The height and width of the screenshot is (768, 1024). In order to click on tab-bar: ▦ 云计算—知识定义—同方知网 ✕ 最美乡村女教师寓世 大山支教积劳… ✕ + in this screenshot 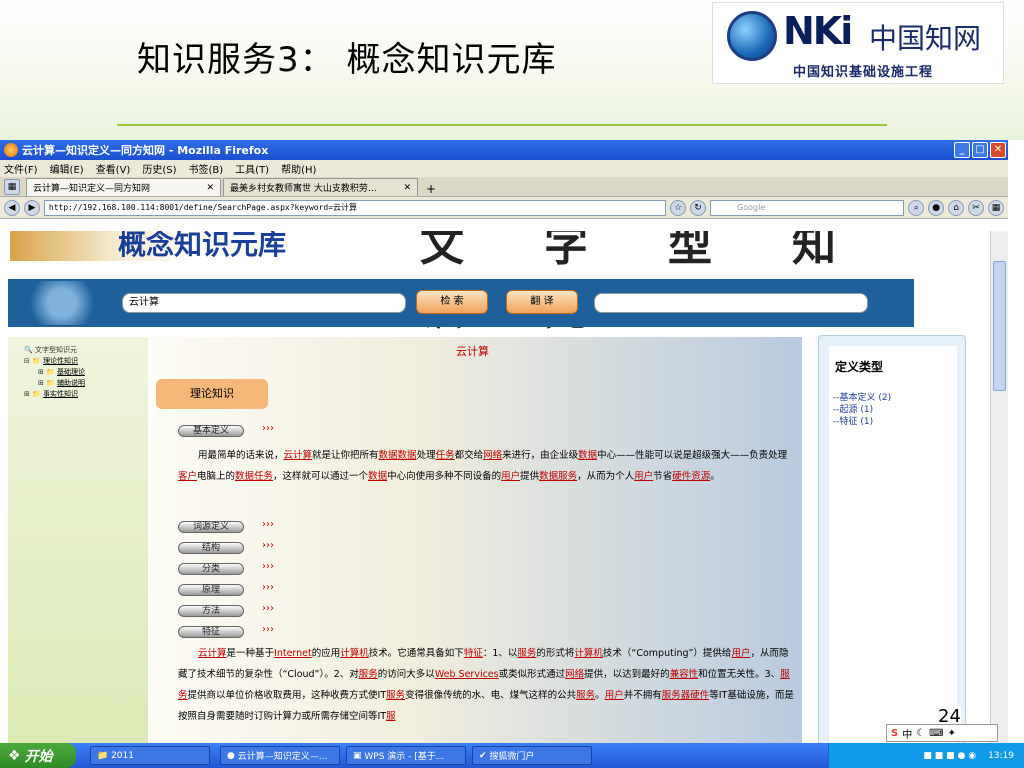, I will do `click(504, 187)`.